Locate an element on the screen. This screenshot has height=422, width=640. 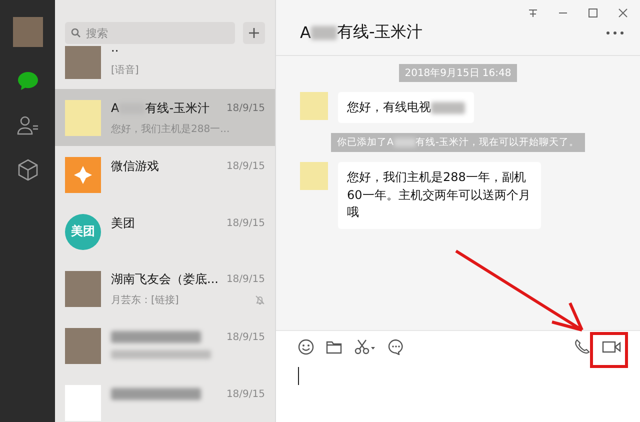
timestamp: 2018年9月15日 16:48 is located at coordinates (458, 73).